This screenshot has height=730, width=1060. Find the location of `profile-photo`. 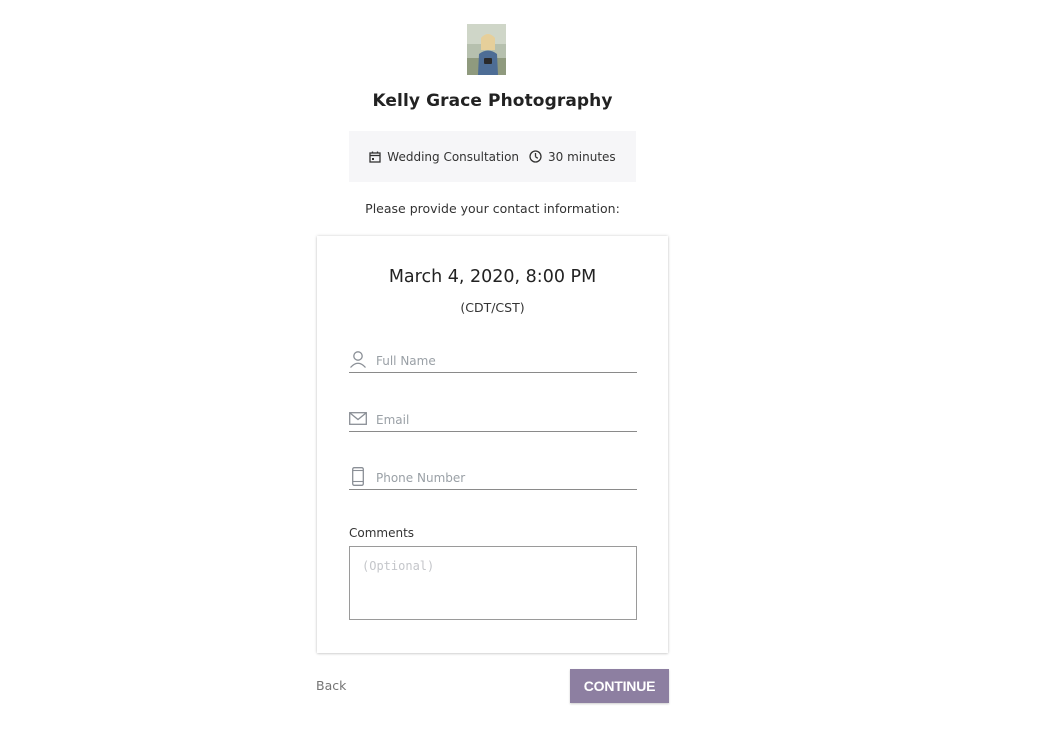

profile-photo is located at coordinates (486, 49).